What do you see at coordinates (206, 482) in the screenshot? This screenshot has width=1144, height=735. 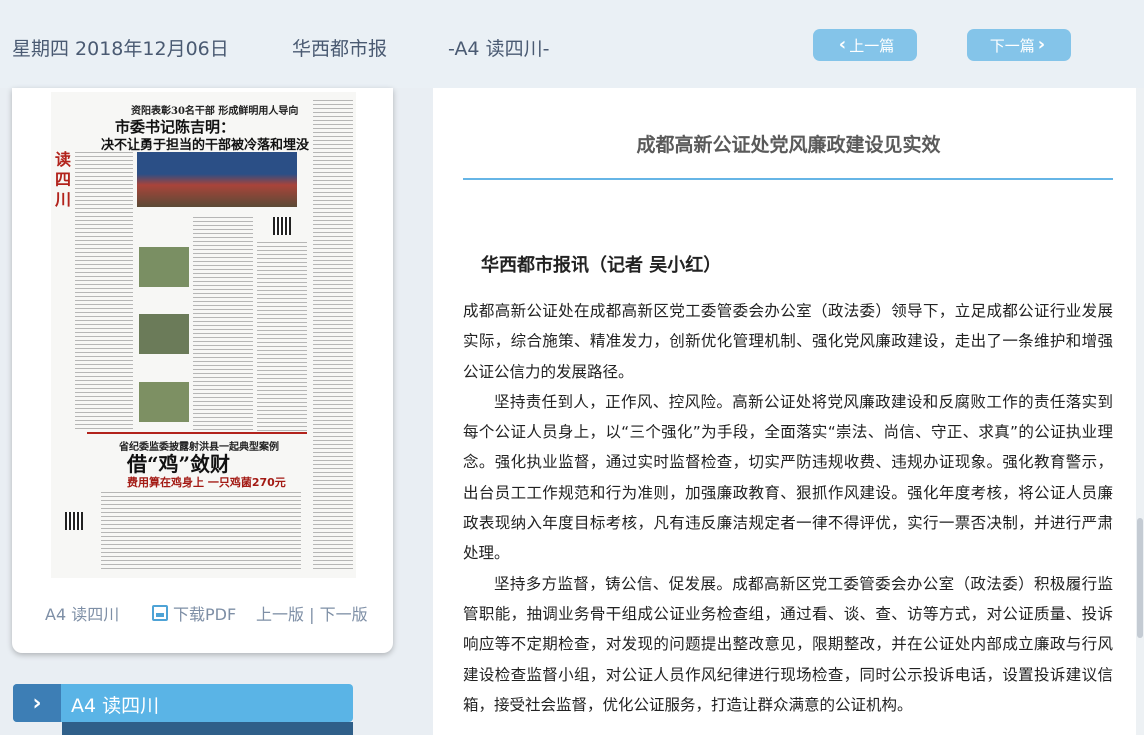 I see `thumb-lower-sub2: 费用算在鸡身上 一只鸡菌270元` at bounding box center [206, 482].